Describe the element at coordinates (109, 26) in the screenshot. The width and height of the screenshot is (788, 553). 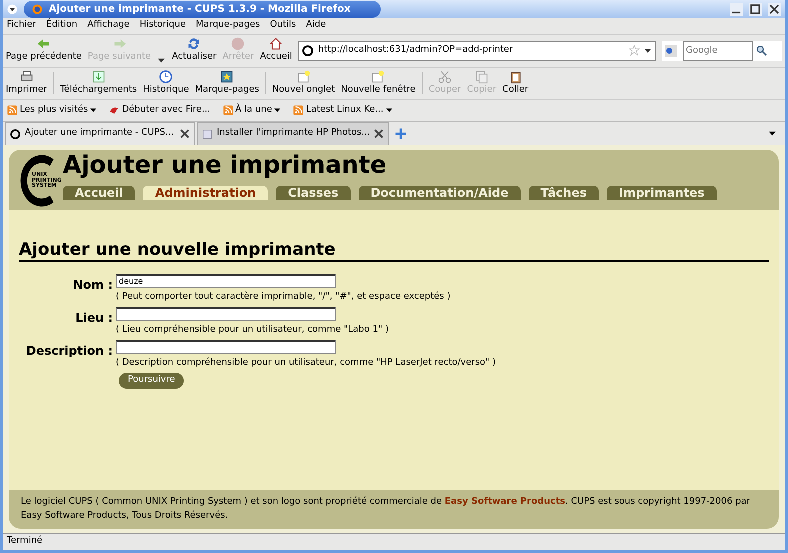
I see `menu-item: Affichage` at that location.